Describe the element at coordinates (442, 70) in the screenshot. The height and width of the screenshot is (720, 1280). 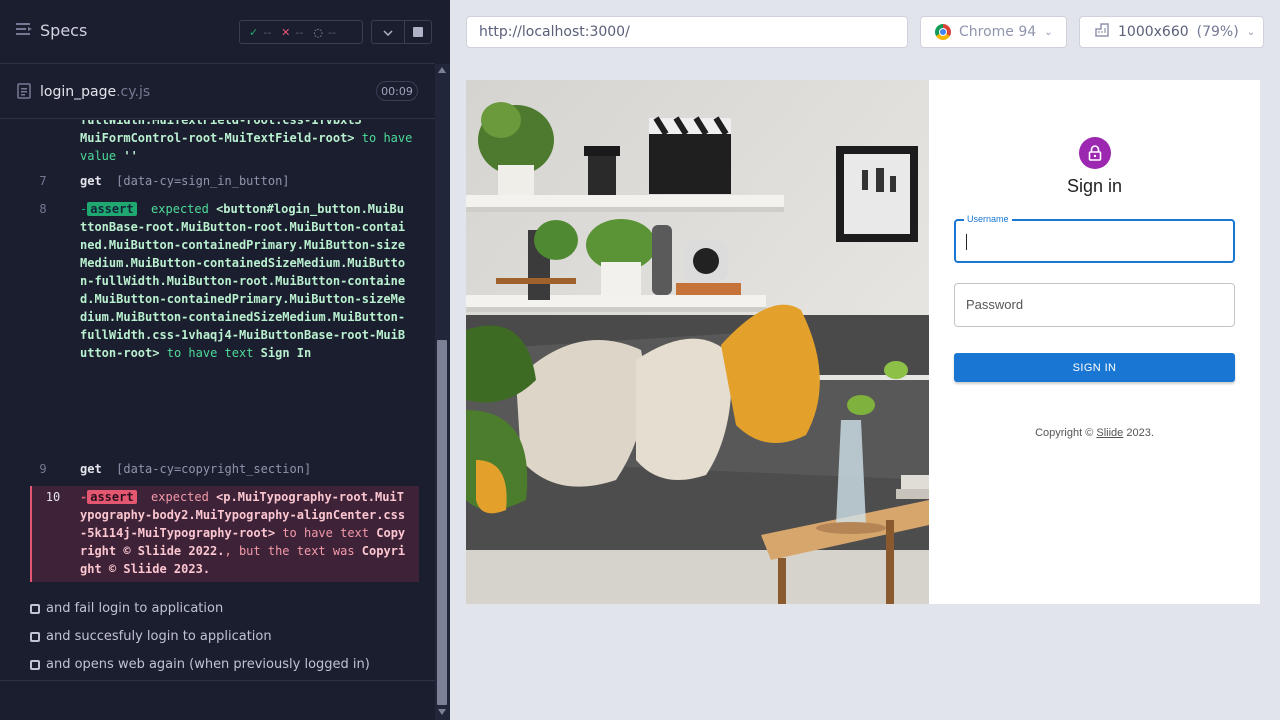
I see `scroll-up-icon` at that location.